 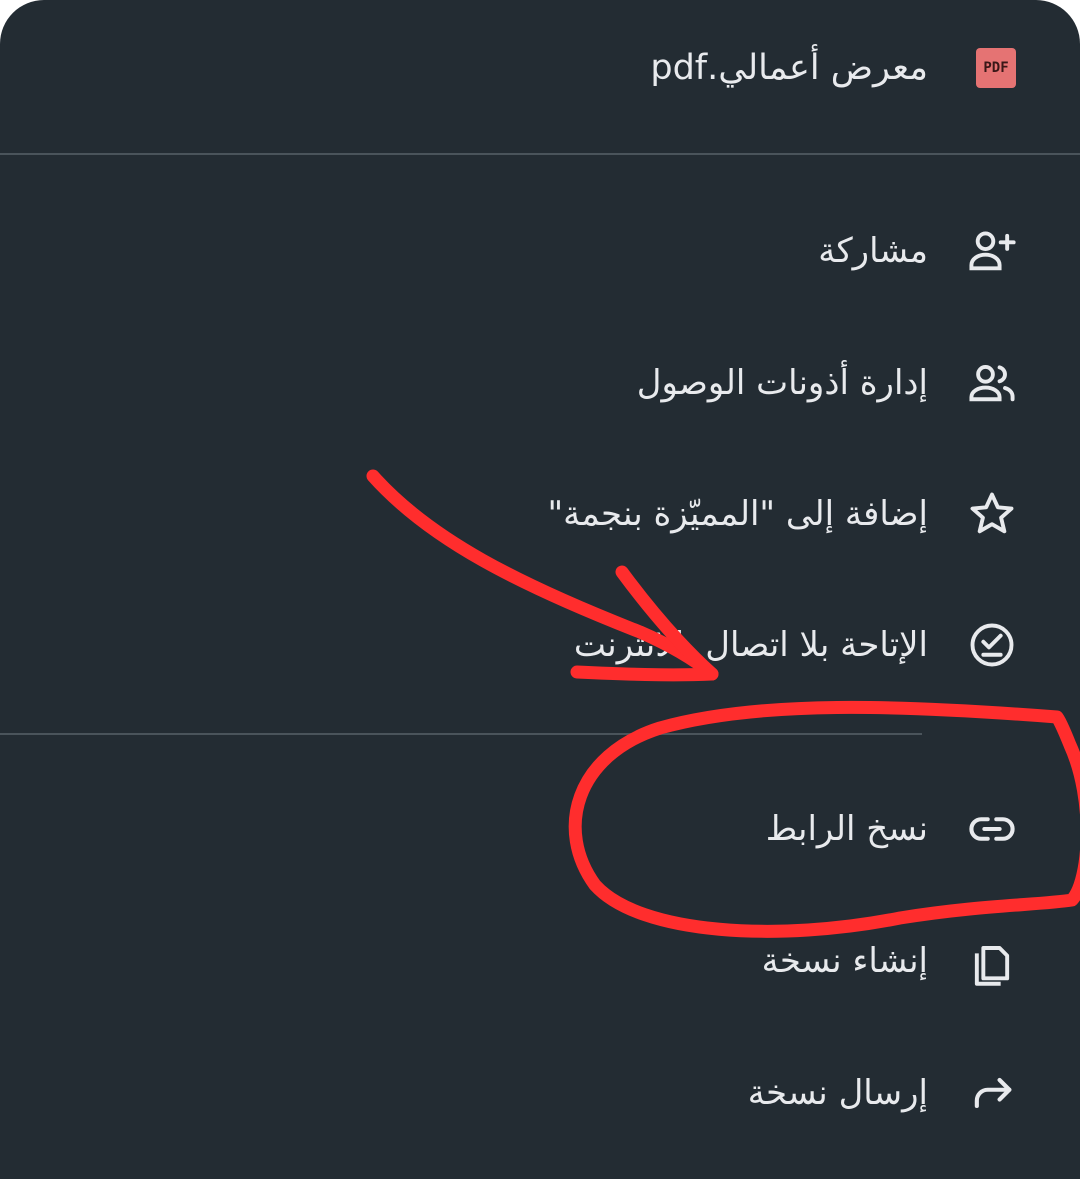 What do you see at coordinates (873, 251) in the screenshot?
I see `menu-item-label: مشاركة` at bounding box center [873, 251].